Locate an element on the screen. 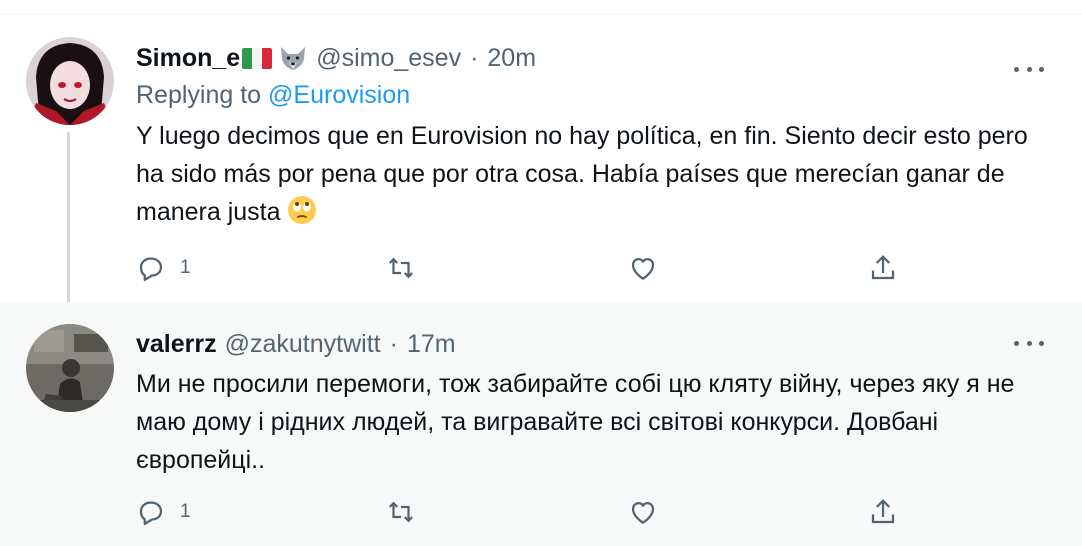  tweet-header: valerrz @zakutnytwitt · 17m is located at coordinates (296, 344).